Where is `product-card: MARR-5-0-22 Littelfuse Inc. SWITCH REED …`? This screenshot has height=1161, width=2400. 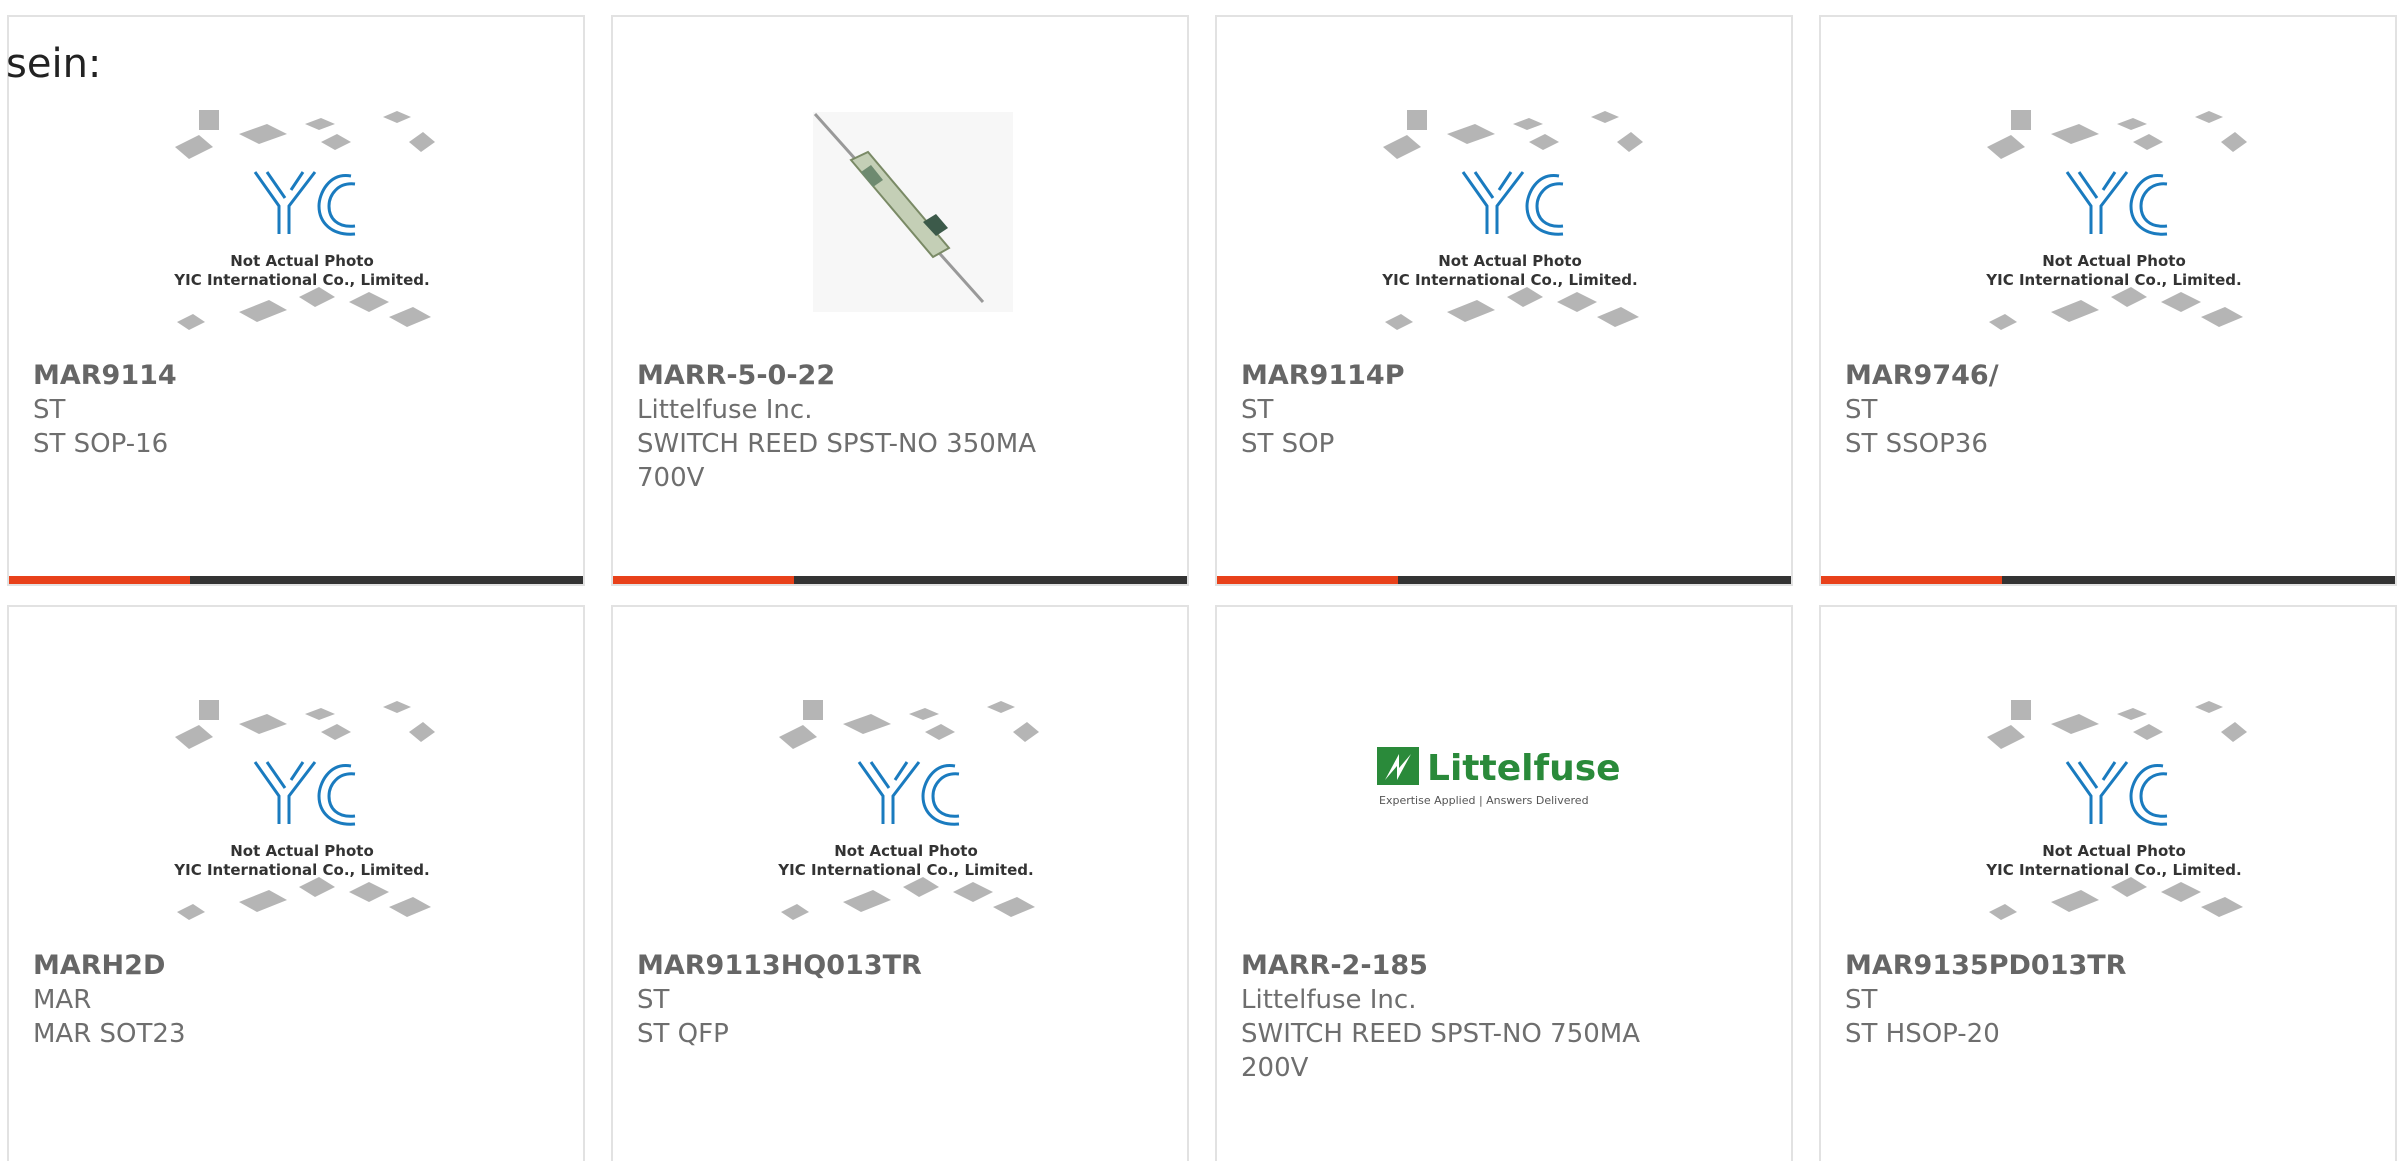
product-card: MARR-5-0-22 Littelfuse Inc. SWITCH REED … is located at coordinates (900, 300).